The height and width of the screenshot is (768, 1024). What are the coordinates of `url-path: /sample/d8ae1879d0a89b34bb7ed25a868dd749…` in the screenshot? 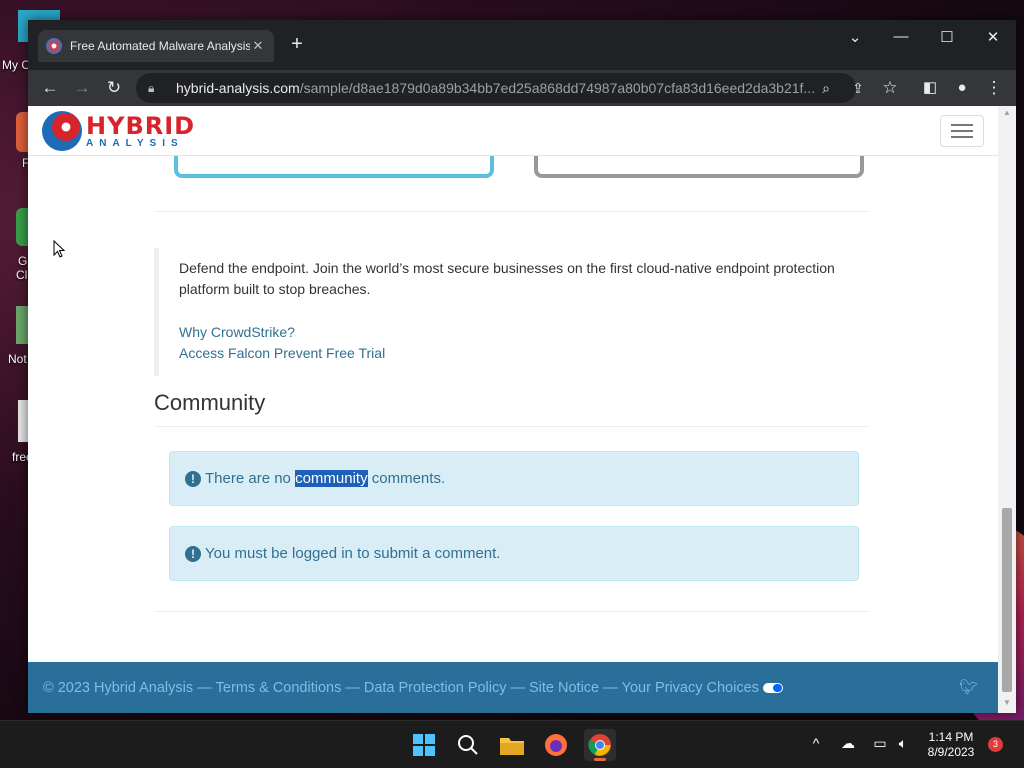 It's located at (557, 88).